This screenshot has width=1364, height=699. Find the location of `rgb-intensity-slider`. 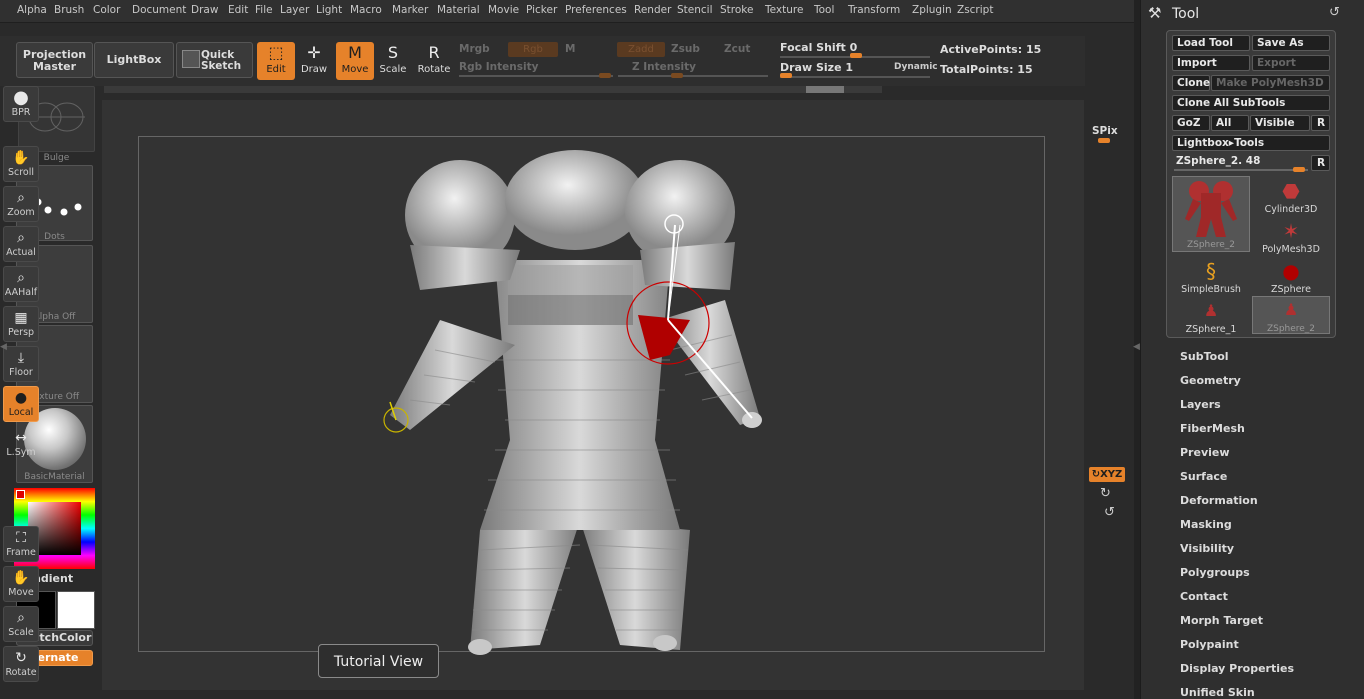

rgb-intensity-slider is located at coordinates (536, 76).